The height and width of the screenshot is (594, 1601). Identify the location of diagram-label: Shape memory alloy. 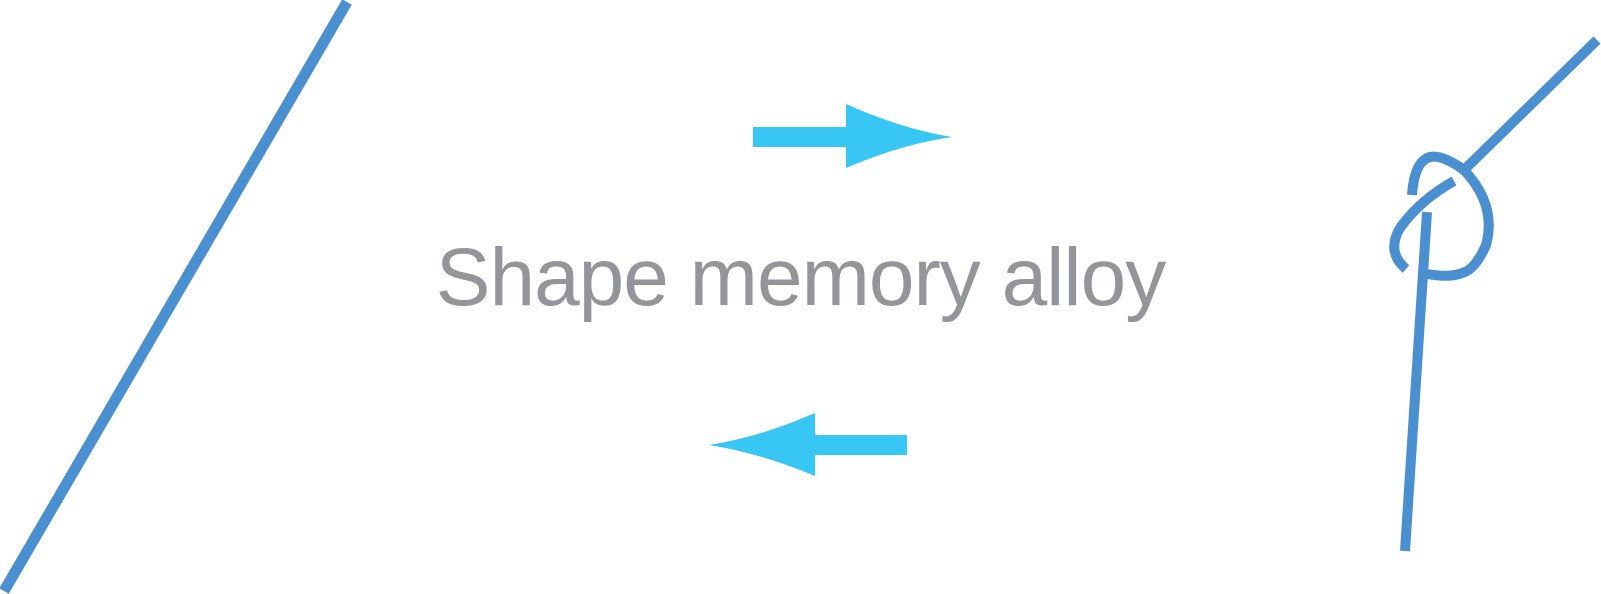
(800, 277).